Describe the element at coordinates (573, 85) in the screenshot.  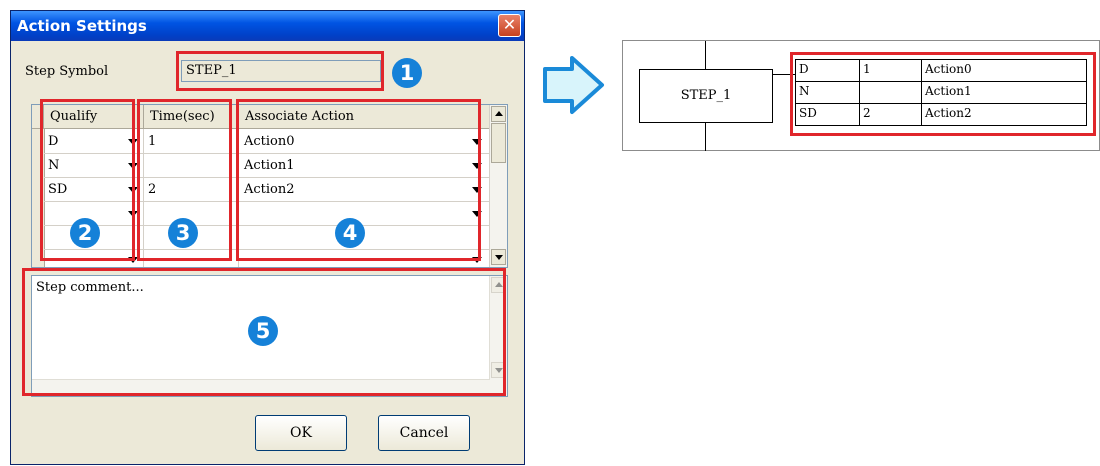
I see `right-arrow-icon` at that location.